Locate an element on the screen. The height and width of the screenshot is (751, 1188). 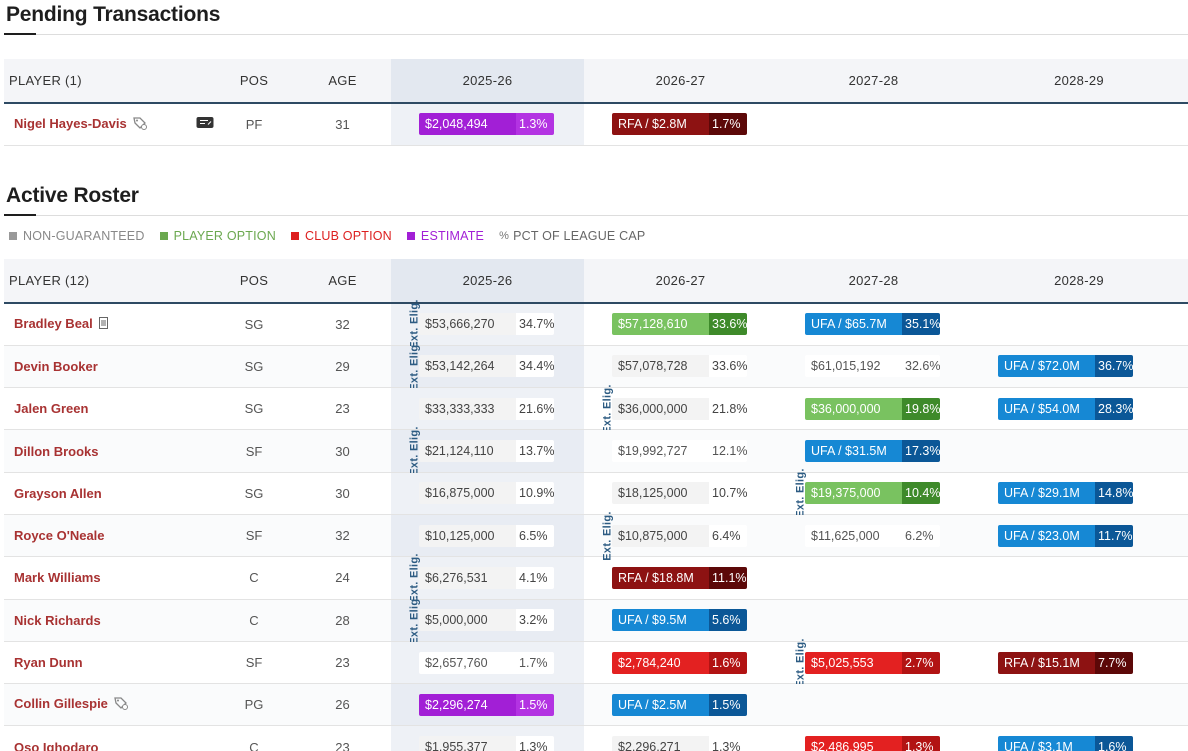
cap-percent: 1.5% is located at coordinates (728, 704).